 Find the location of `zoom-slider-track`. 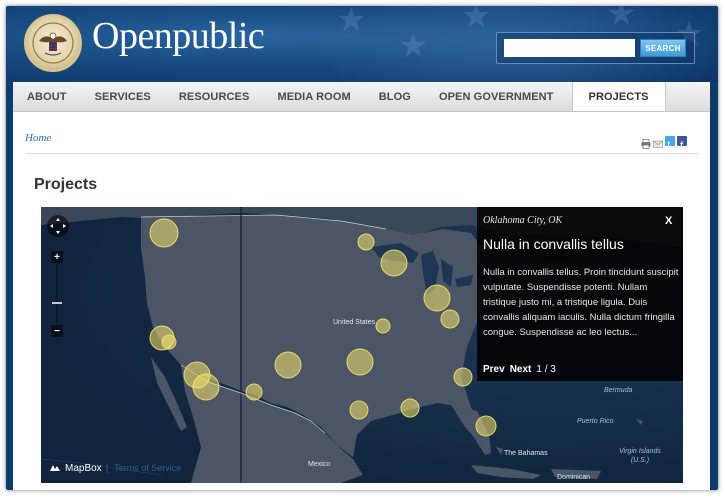

zoom-slider-track is located at coordinates (57, 294).